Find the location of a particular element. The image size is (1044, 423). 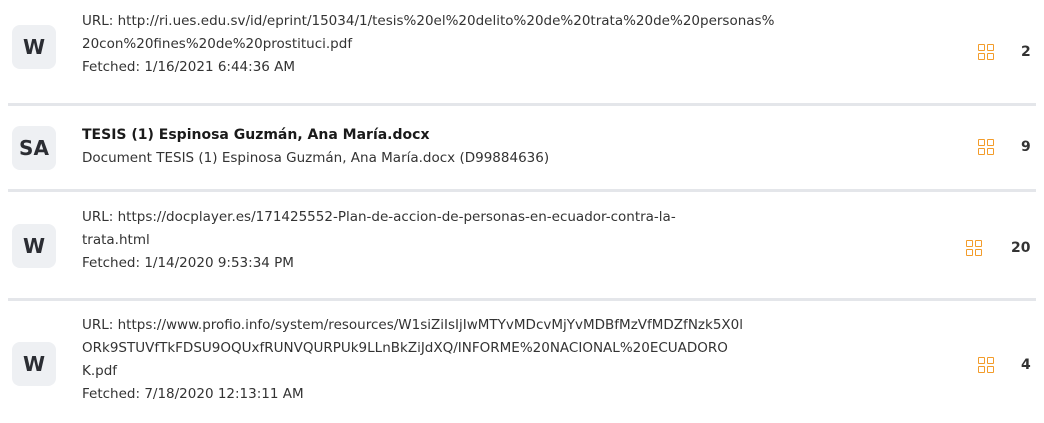

match-count: 2 is located at coordinates (1026, 52).